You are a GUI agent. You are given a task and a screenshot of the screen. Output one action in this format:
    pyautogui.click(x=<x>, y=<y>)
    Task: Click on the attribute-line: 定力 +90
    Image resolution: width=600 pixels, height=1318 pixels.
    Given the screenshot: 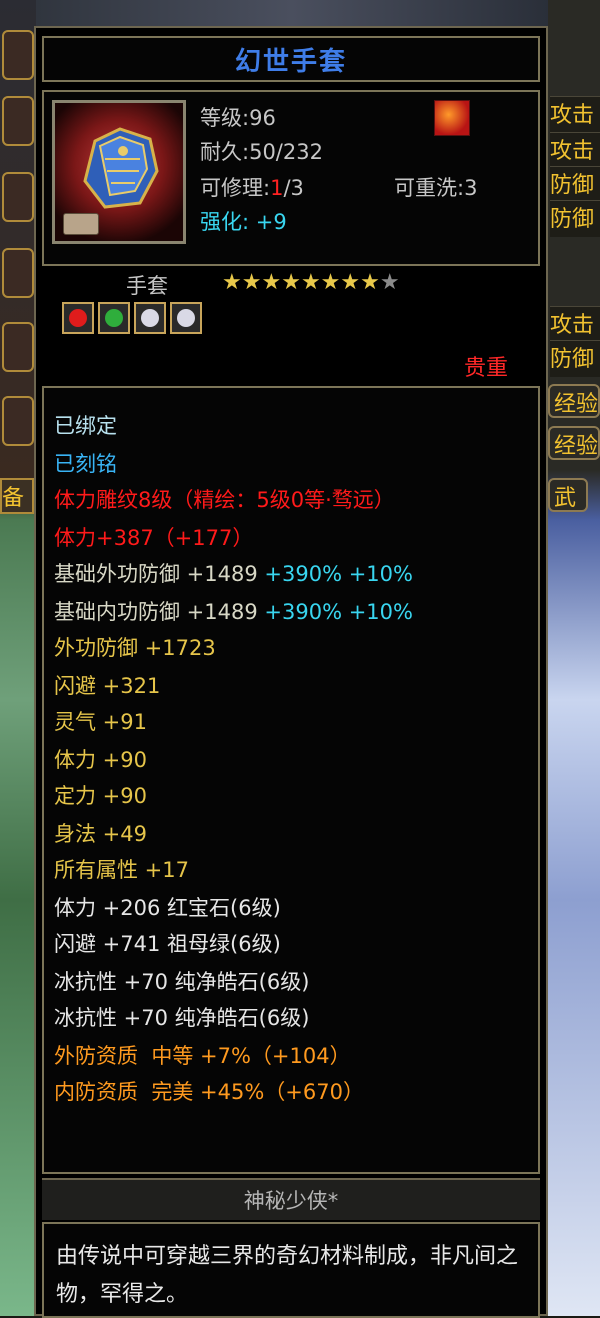 What is the action you would take?
    pyautogui.click(x=100, y=796)
    